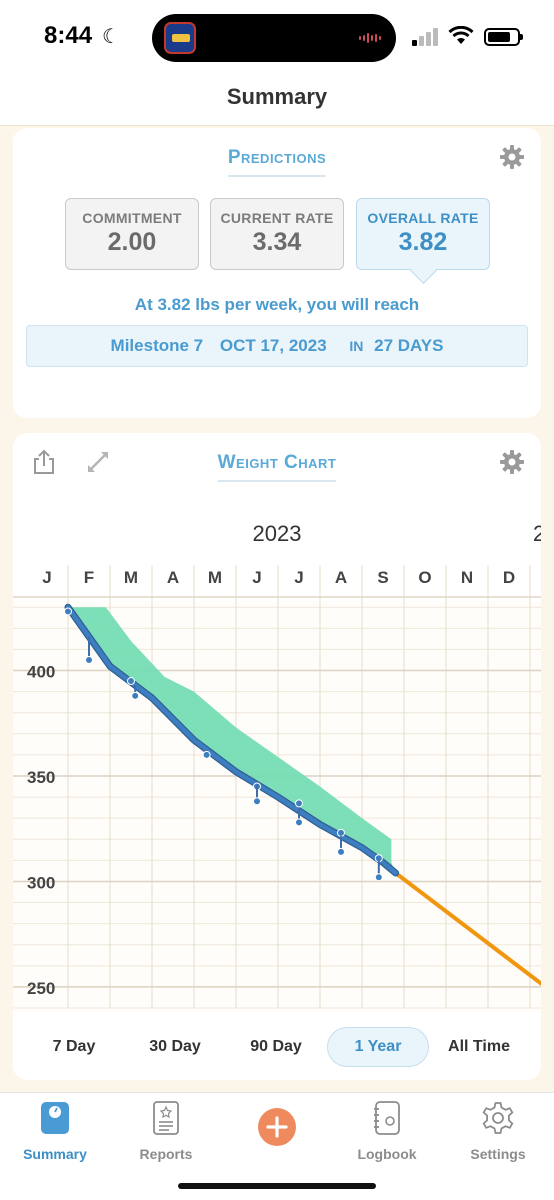 The width and height of the screenshot is (554, 1200). What do you see at coordinates (467, 577) in the screenshot?
I see `month-tick-label: N` at bounding box center [467, 577].